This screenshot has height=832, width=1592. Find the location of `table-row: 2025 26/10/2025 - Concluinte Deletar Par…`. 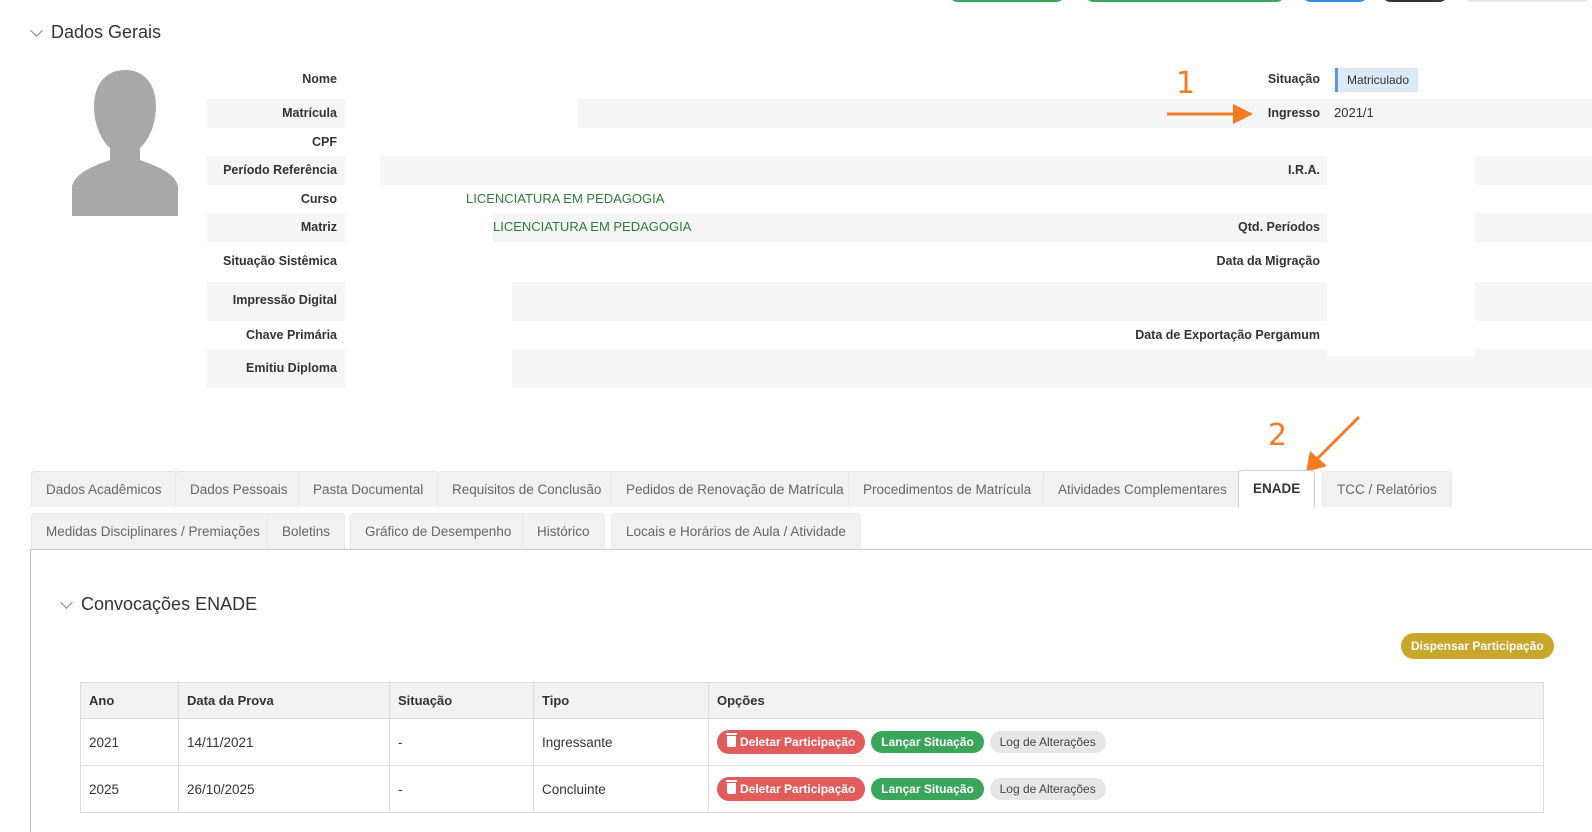

table-row: 2025 26/10/2025 - Concluinte Deletar Par… is located at coordinates (812, 789).